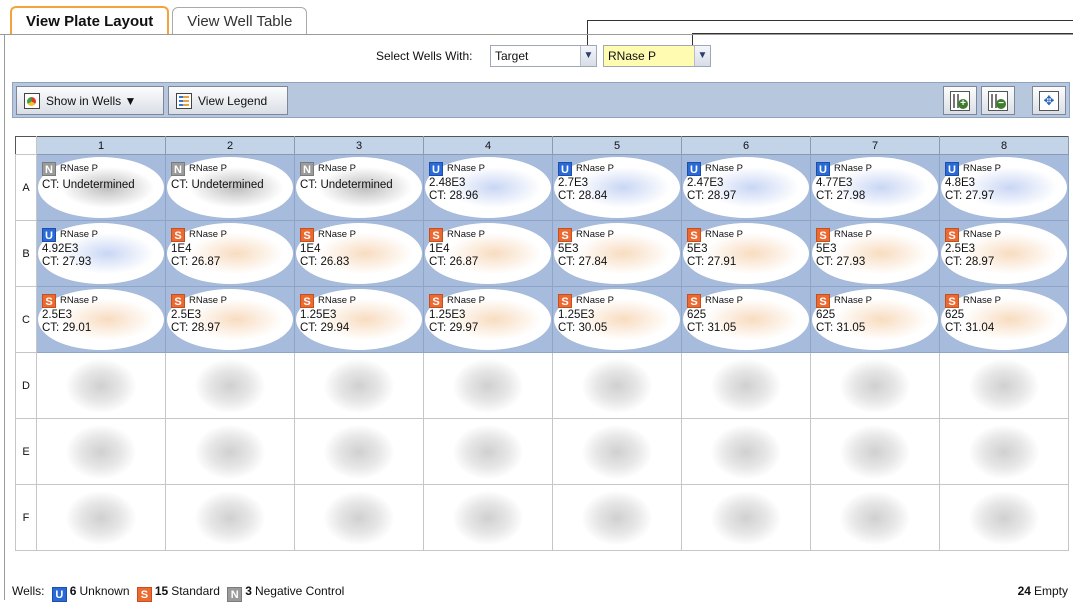 The image size is (1073, 610). What do you see at coordinates (875, 253) in the screenshot?
I see `well-cell: S RNase P 5E3 CT: 27.93` at bounding box center [875, 253].